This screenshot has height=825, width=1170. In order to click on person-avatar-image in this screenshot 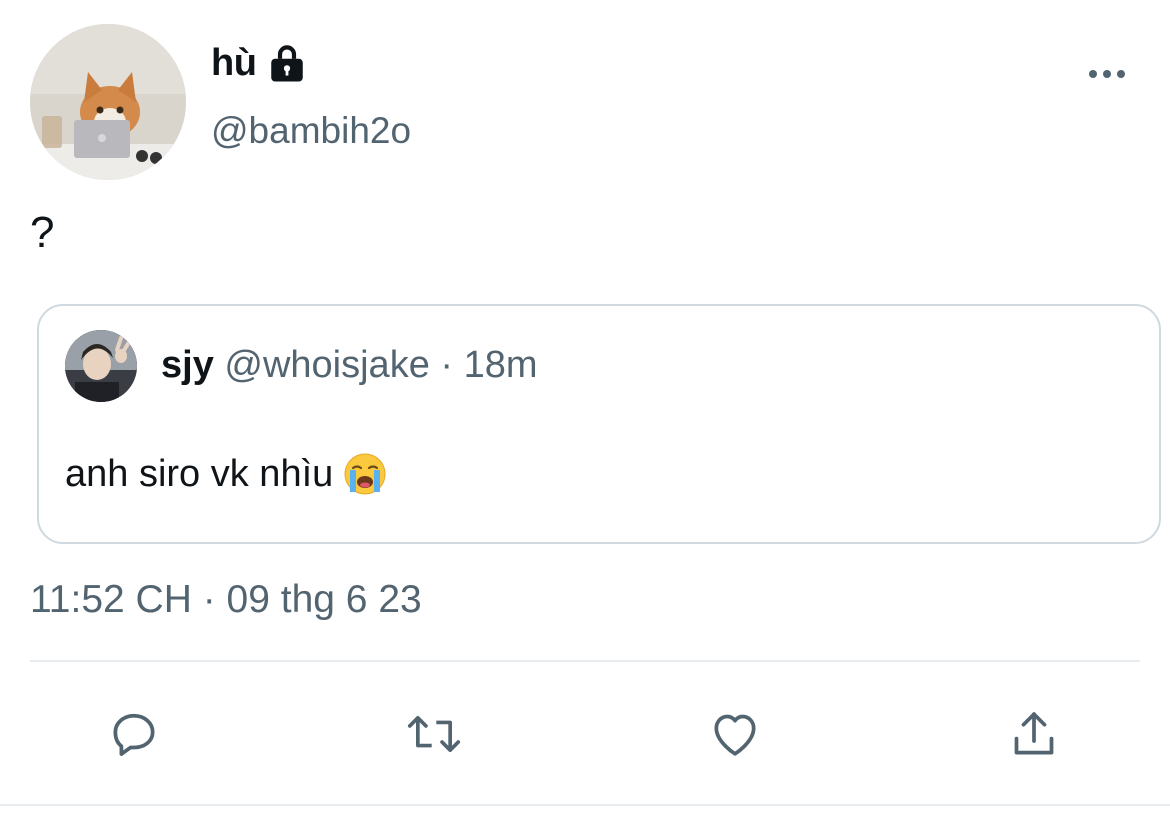, I will do `click(101, 366)`.